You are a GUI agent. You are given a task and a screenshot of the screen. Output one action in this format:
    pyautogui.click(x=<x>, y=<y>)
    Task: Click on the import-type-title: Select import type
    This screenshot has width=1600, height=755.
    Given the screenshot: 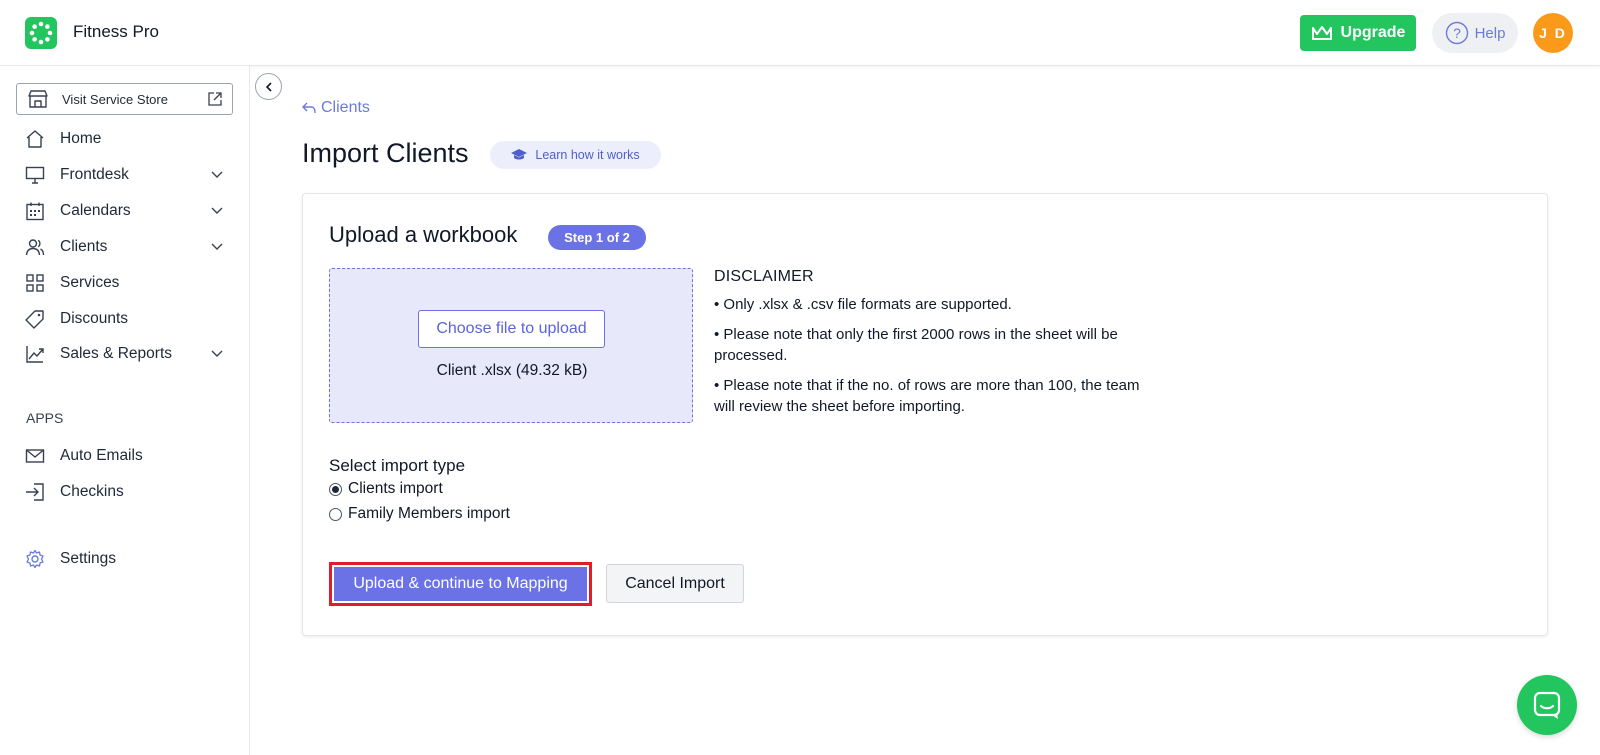 What is the action you would take?
    pyautogui.click(x=397, y=465)
    